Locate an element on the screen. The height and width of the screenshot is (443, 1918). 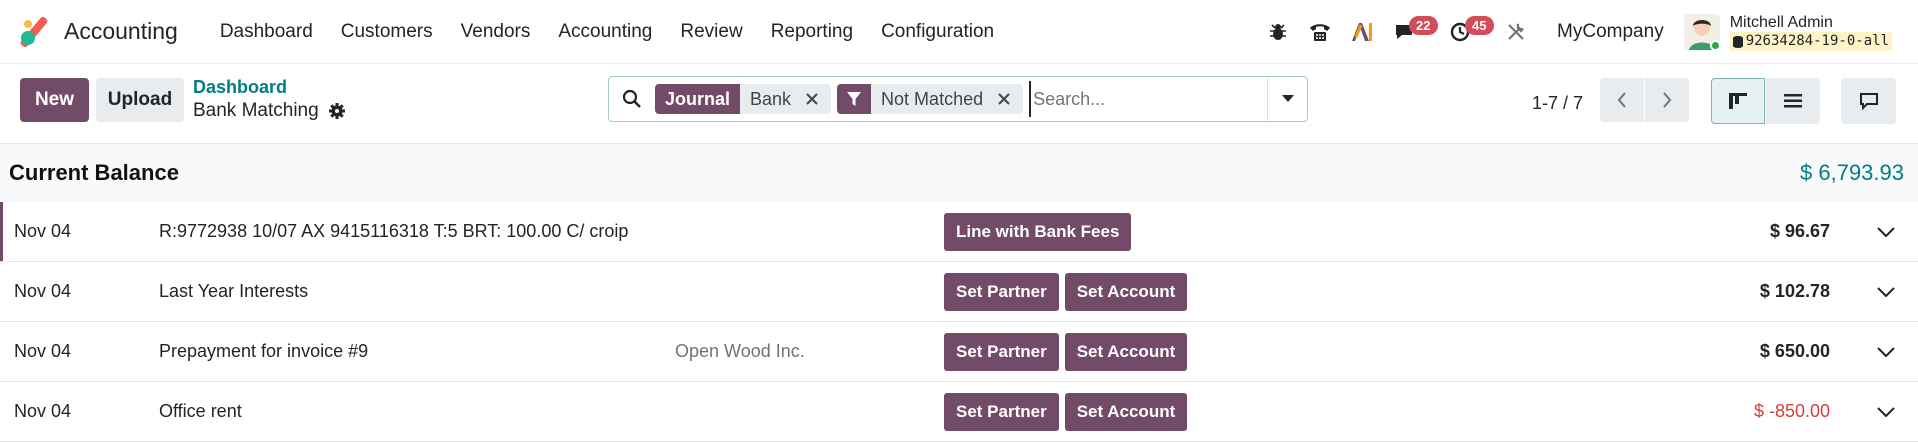
line-partner: Open Wood Inc. is located at coordinates (740, 351).